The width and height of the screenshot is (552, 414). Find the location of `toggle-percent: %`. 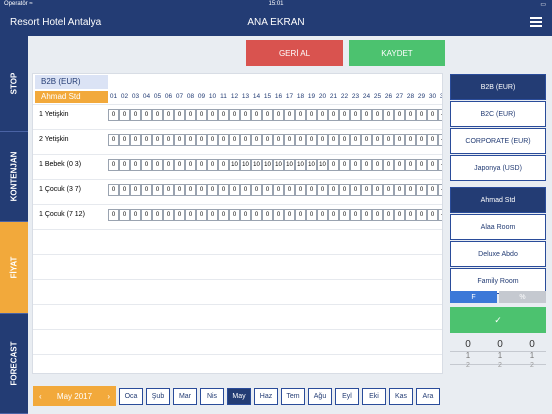

toggle-percent: % is located at coordinates (522, 297).